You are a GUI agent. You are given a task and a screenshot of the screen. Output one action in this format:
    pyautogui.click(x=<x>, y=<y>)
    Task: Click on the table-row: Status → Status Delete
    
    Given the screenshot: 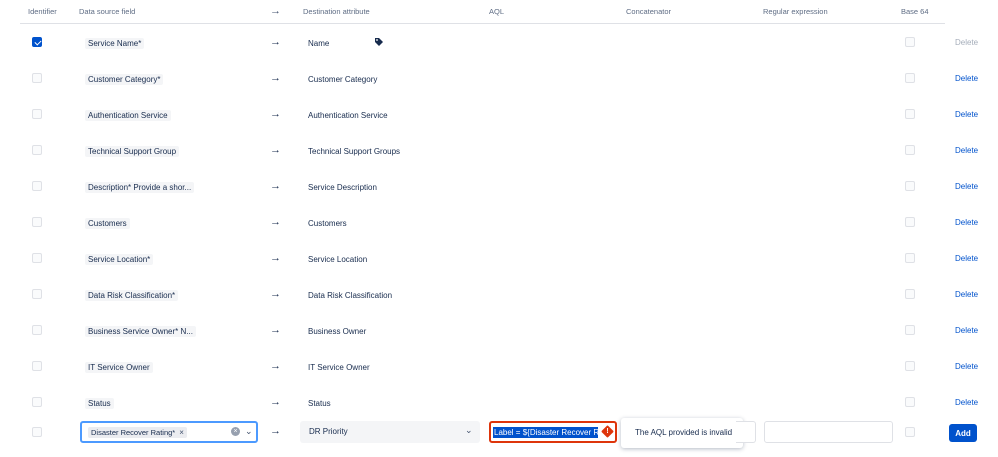 What is the action you would take?
    pyautogui.click(x=499, y=384)
    